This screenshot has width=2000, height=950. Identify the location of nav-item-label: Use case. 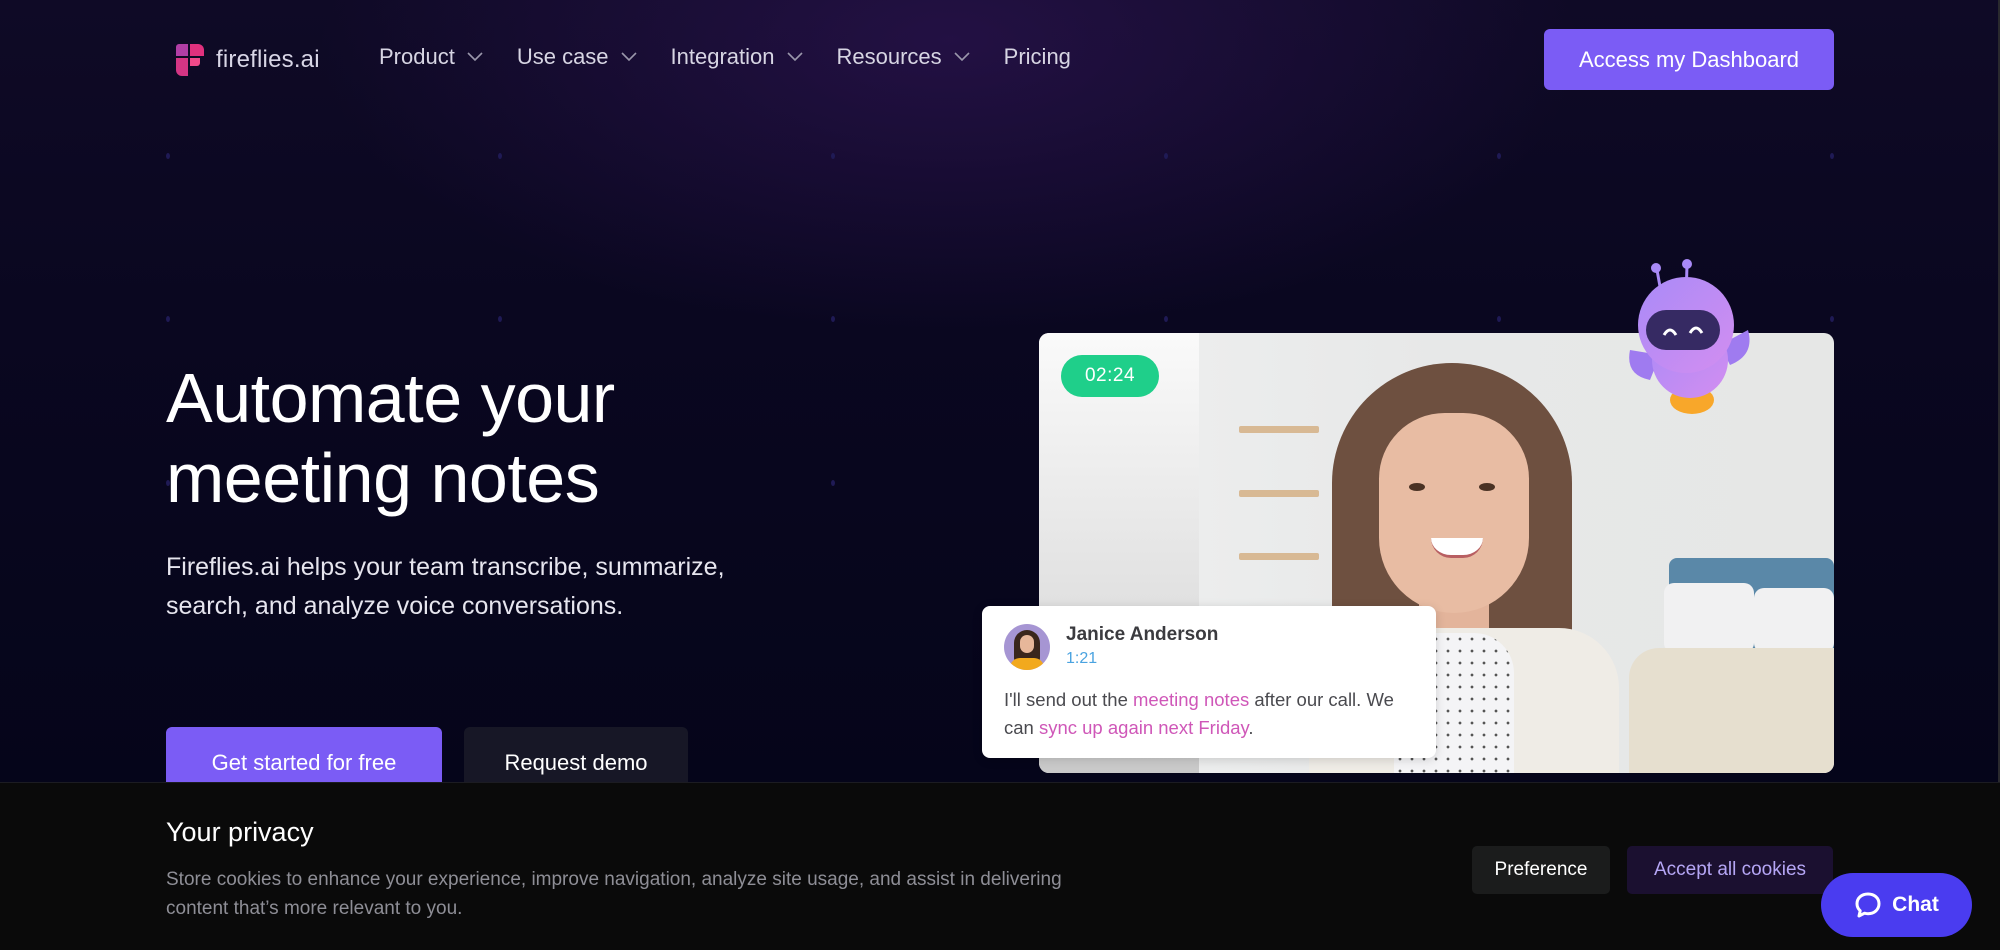
(562, 56).